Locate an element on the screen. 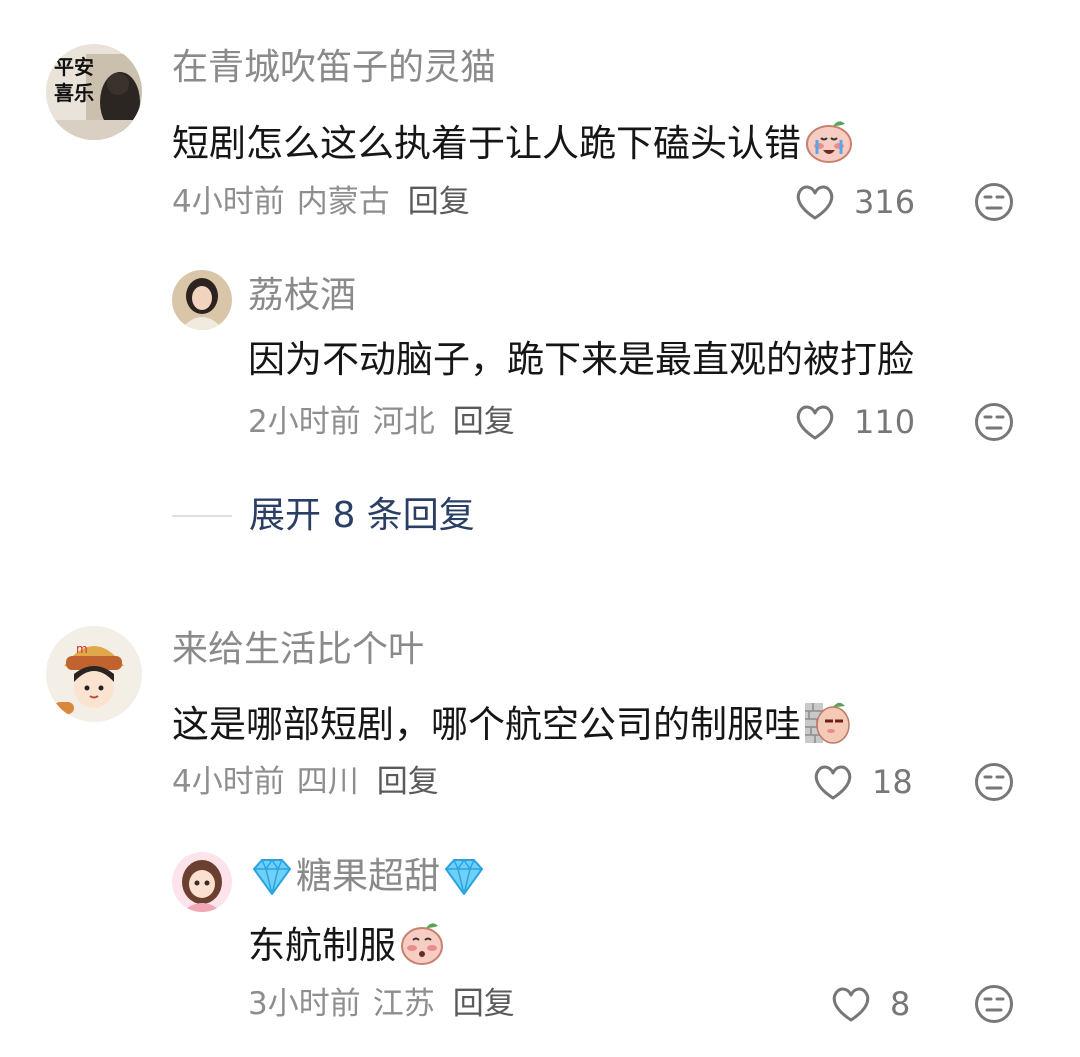 This screenshot has width=1080, height=1057. avatar: 平安喜乐 is located at coordinates (94, 92).